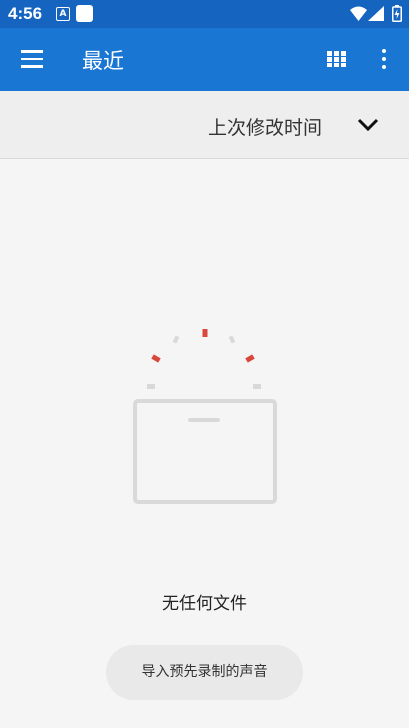 This screenshot has height=728, width=409. What do you see at coordinates (264, 128) in the screenshot?
I see `sort-label: 上次修改时间` at bounding box center [264, 128].